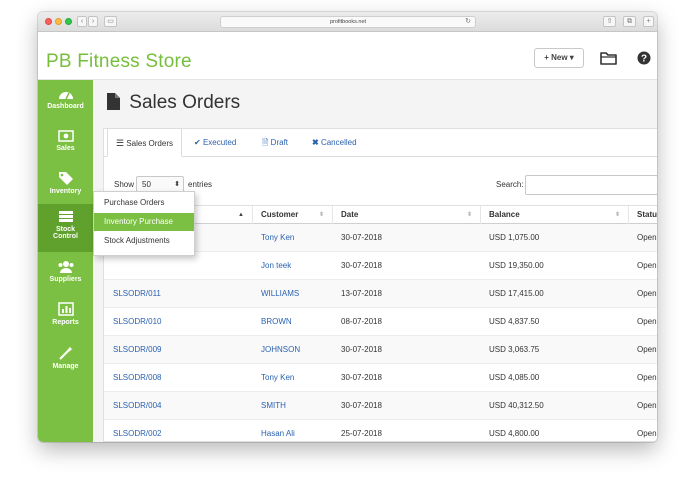 The width and height of the screenshot is (696, 485). I want to click on customer-cell: SMITH, so click(292, 406).